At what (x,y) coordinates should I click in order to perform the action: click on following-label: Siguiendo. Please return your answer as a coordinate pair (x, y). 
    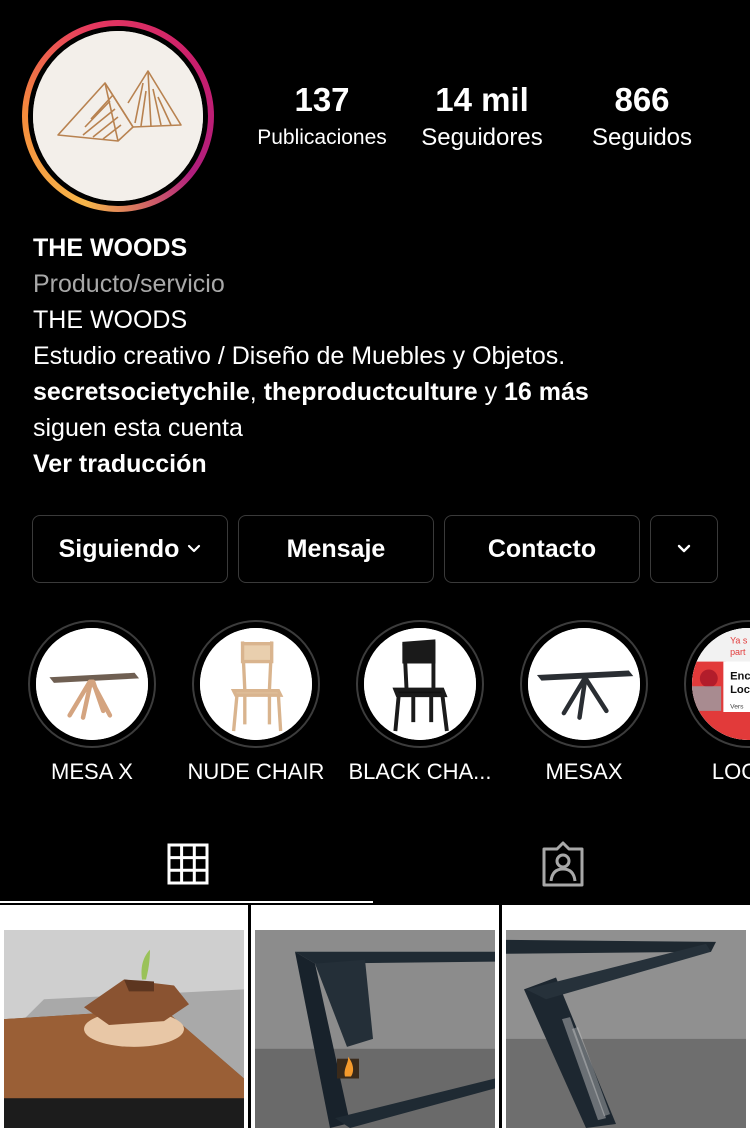
    Looking at the image, I should click on (119, 548).